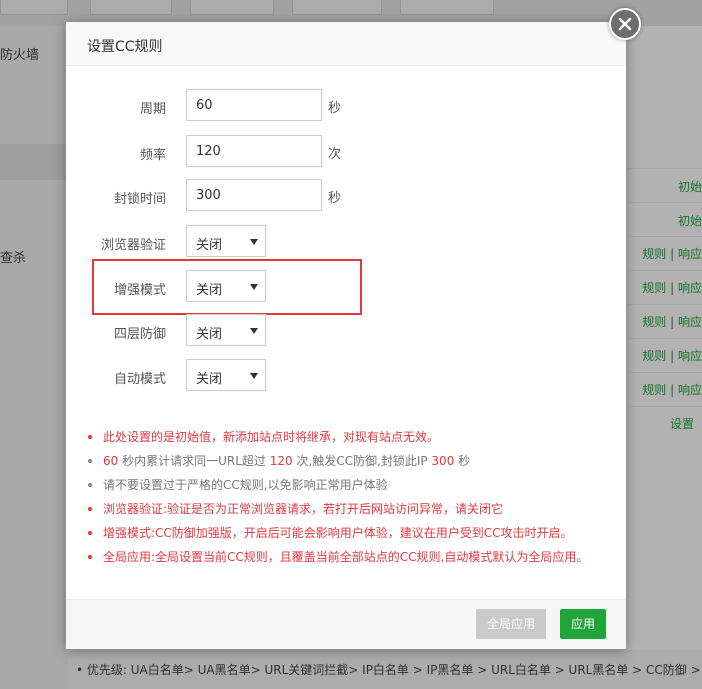 Image resolution: width=702 pixels, height=689 pixels. I want to click on layer4-defense-label: 四层防御, so click(139, 334).